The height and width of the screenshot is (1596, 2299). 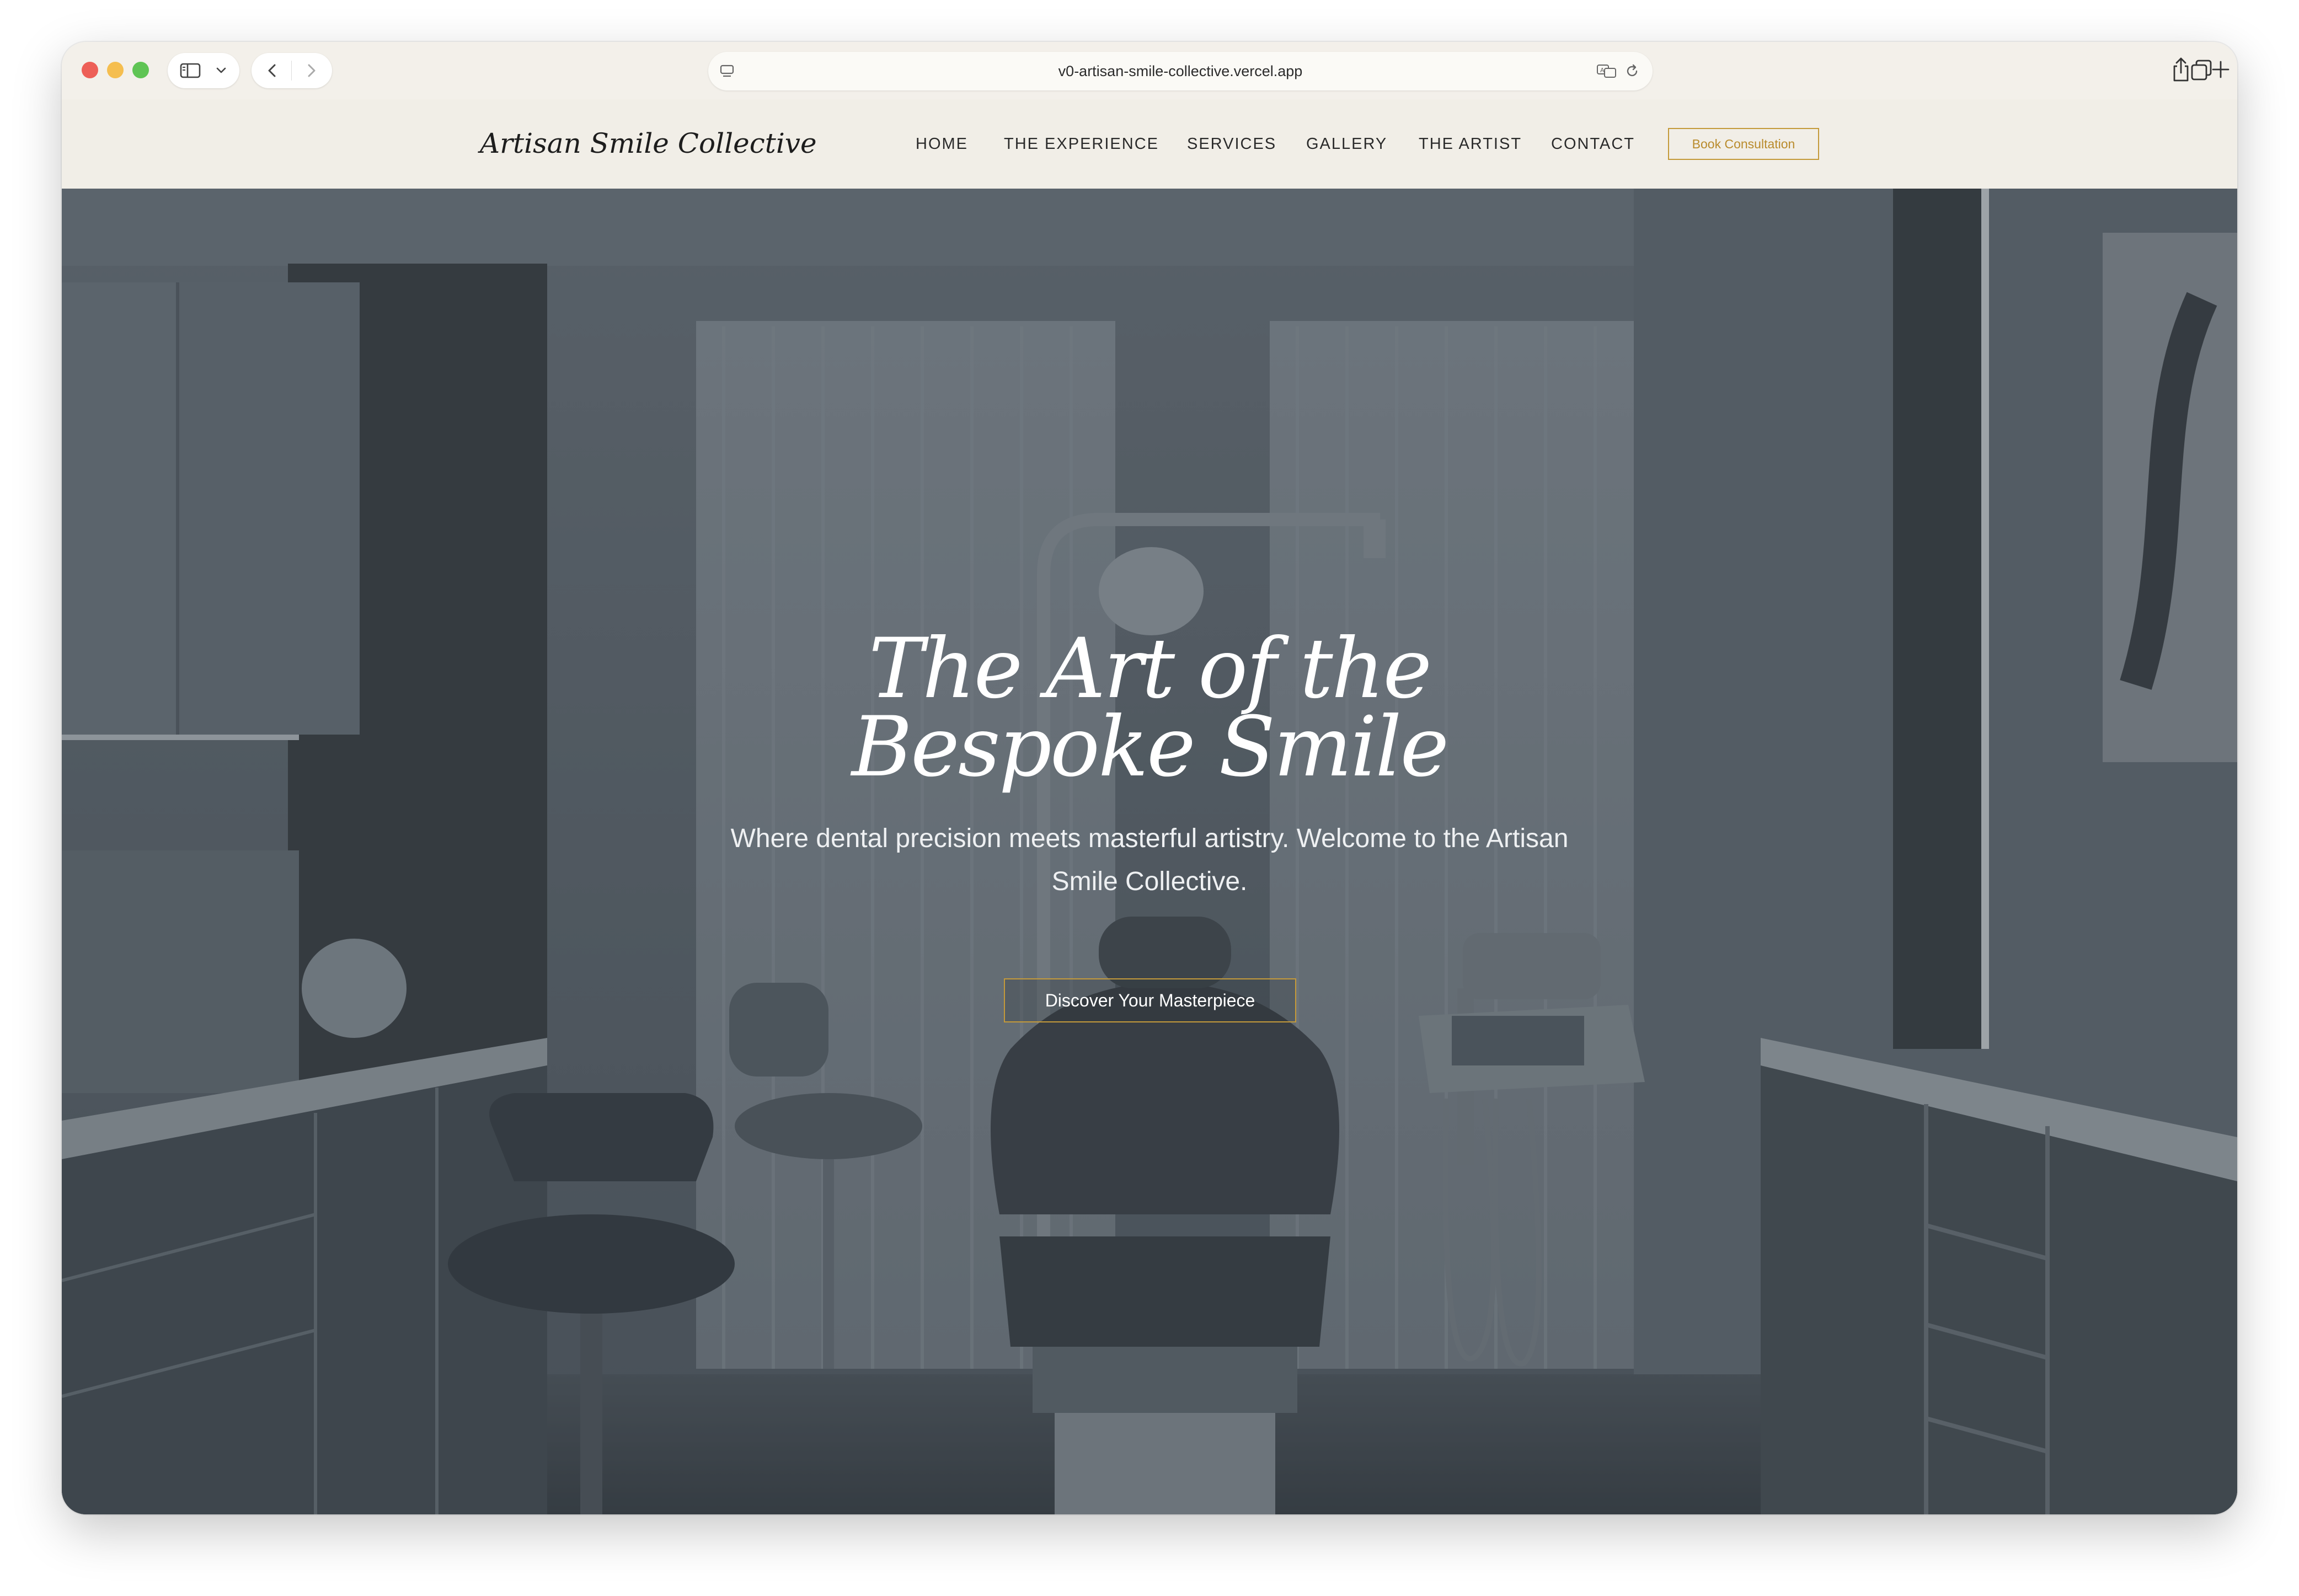 What do you see at coordinates (1632, 71) in the screenshot?
I see `reload-icon` at bounding box center [1632, 71].